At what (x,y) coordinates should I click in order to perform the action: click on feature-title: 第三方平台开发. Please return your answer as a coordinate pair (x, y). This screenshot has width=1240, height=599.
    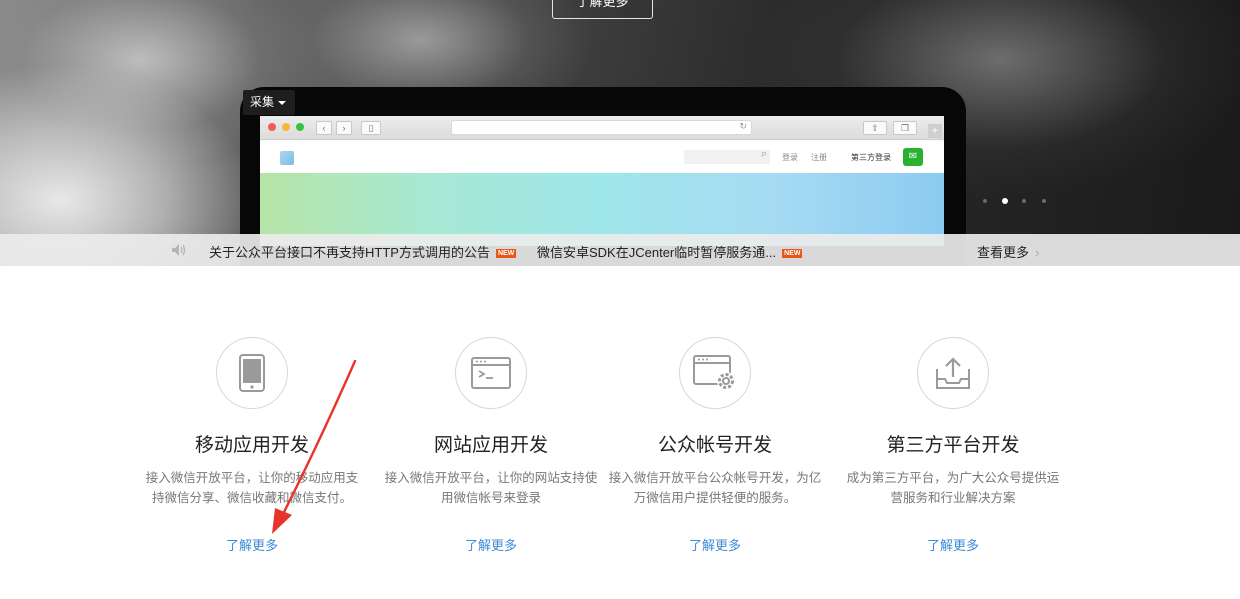
    Looking at the image, I should click on (953, 445).